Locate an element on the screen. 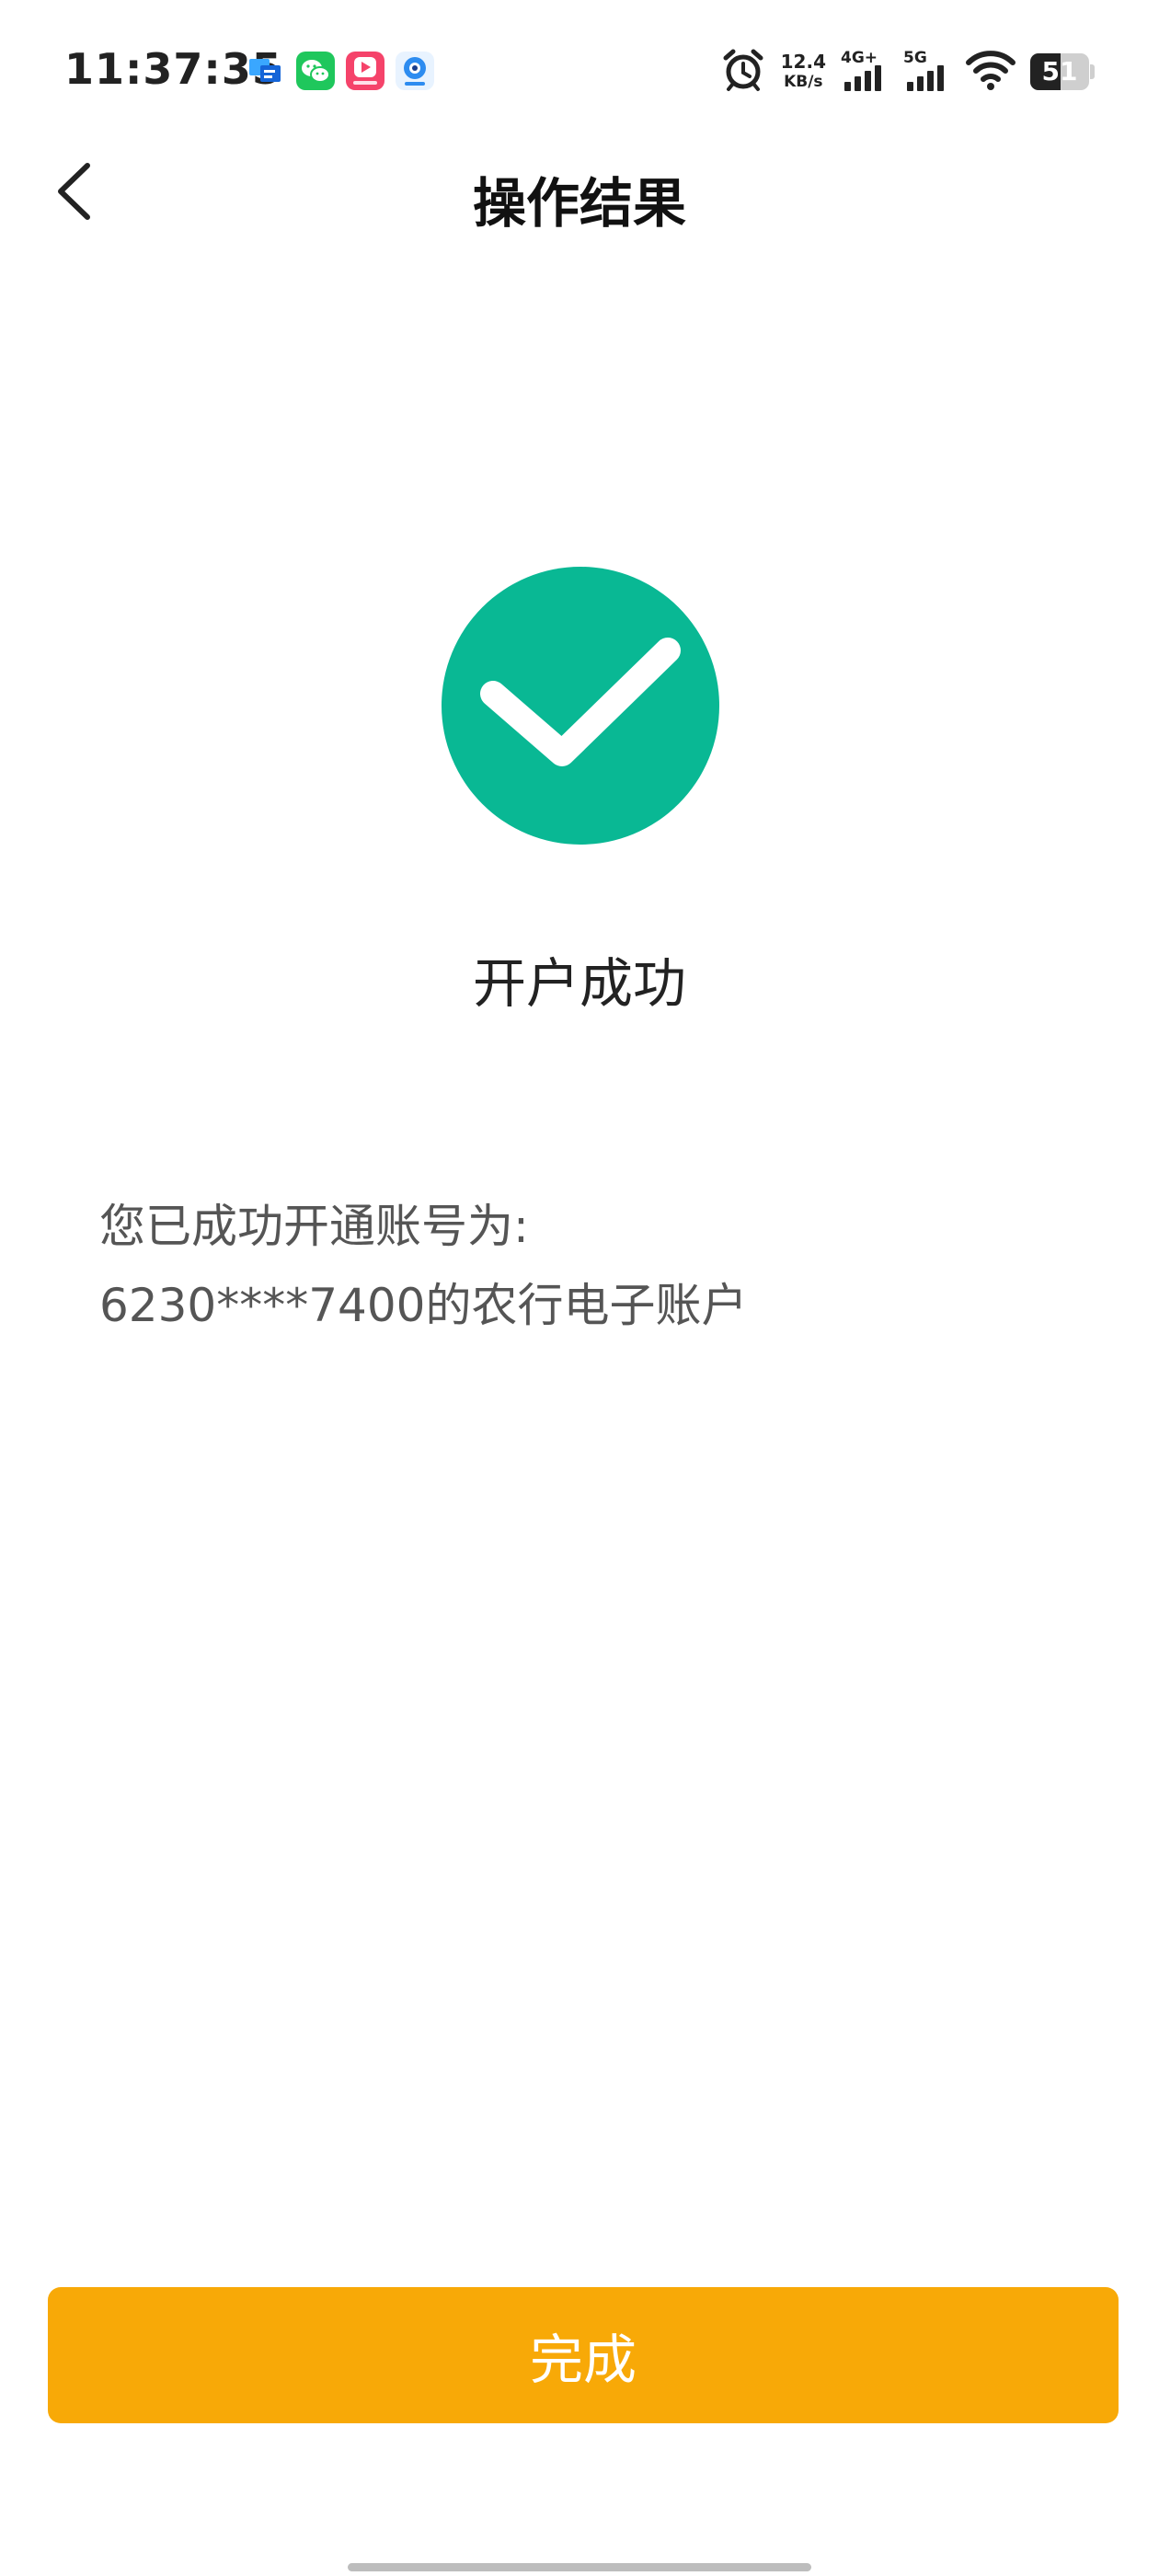  result-message: 您已成功开通账号为: 6230****7400的农行电子账户 is located at coordinates (586, 1266).